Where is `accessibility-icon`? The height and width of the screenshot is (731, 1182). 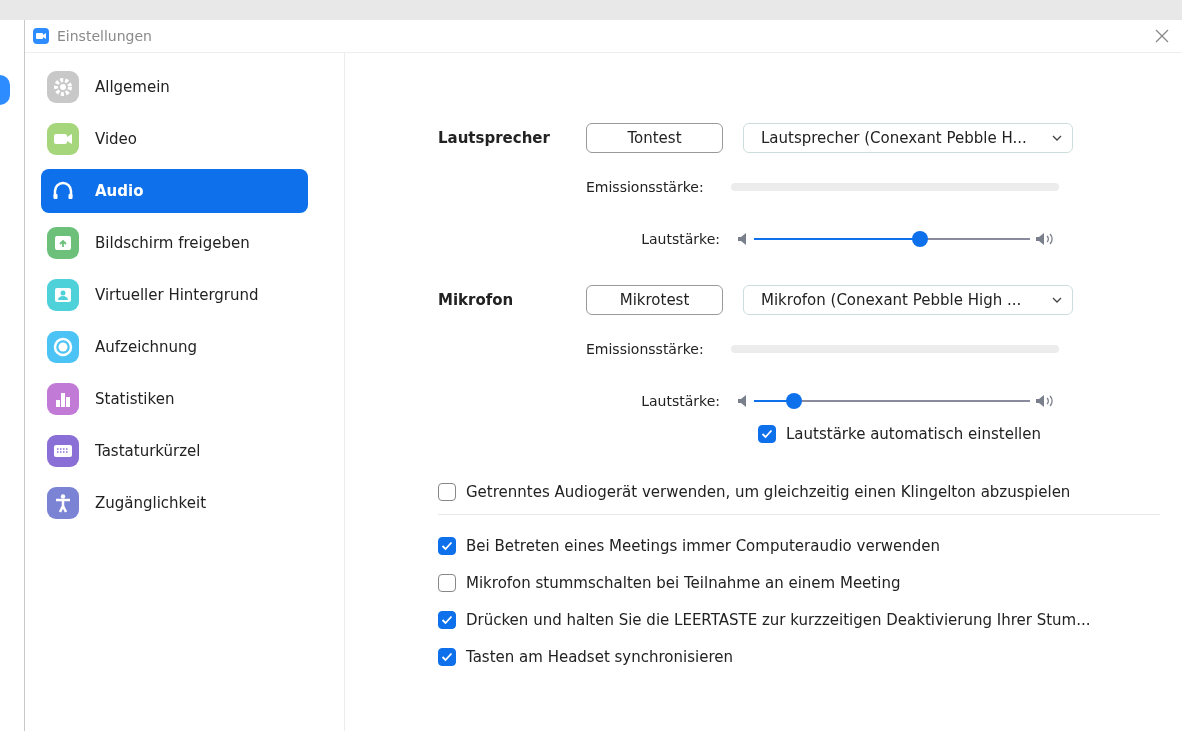 accessibility-icon is located at coordinates (63, 503).